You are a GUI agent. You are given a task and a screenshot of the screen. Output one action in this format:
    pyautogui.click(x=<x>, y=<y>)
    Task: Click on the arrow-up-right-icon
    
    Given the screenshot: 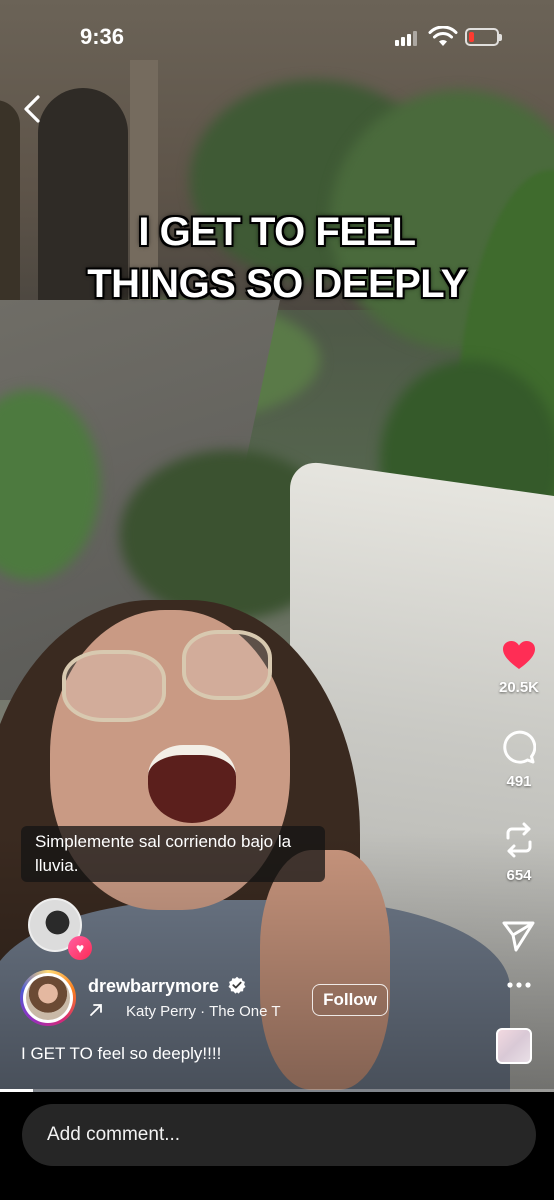 What is the action you would take?
    pyautogui.click(x=98, y=1011)
    